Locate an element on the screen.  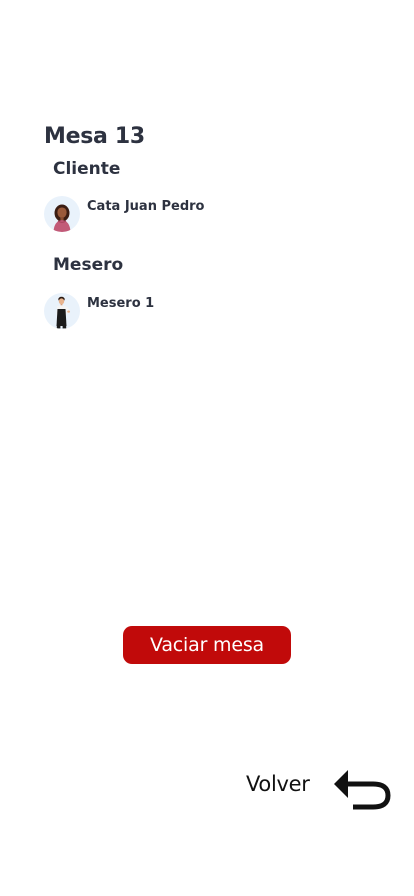
table-title: Mesa 13 is located at coordinates (94, 136).